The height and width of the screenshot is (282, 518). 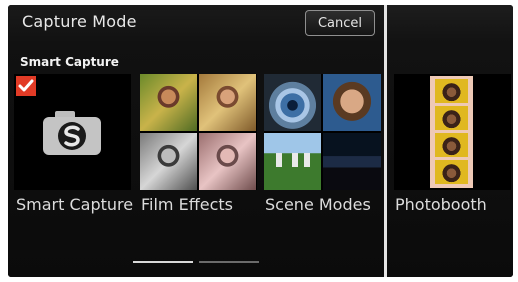 What do you see at coordinates (187, 204) in the screenshot?
I see `mode-label-film-effects: Film Effects` at bounding box center [187, 204].